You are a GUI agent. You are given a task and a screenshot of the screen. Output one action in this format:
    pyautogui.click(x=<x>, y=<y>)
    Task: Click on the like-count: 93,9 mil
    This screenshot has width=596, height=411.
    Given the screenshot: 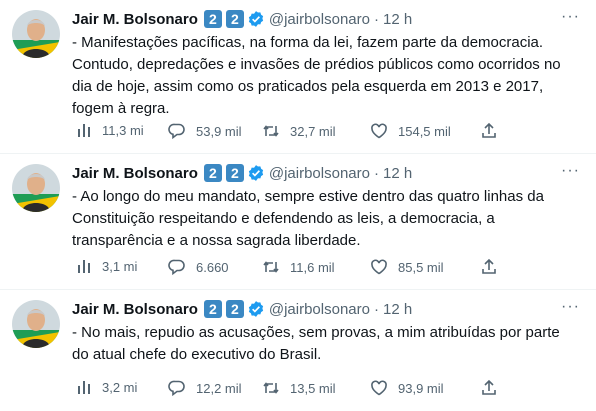 What is the action you would take?
    pyautogui.click(x=421, y=388)
    